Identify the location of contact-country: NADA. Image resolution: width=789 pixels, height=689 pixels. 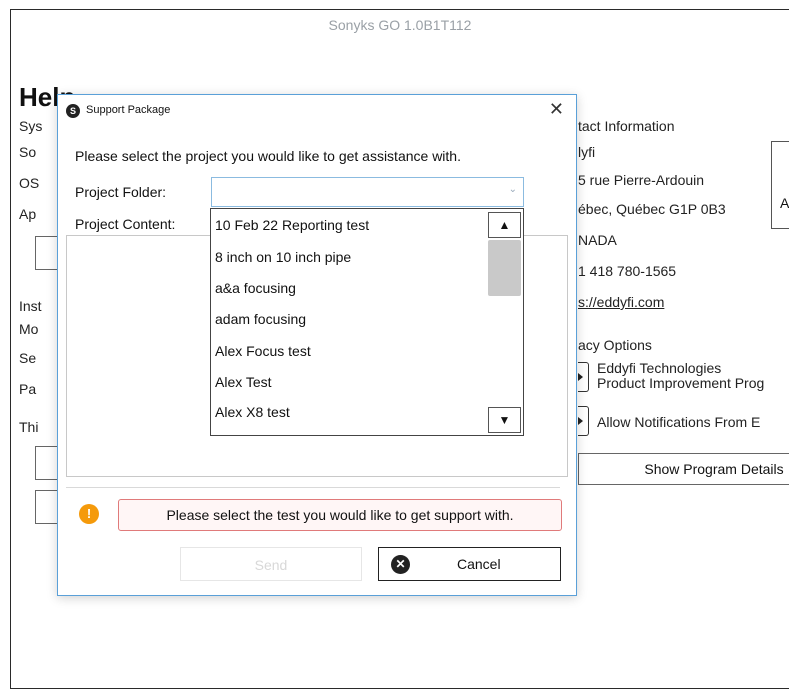
(597, 240).